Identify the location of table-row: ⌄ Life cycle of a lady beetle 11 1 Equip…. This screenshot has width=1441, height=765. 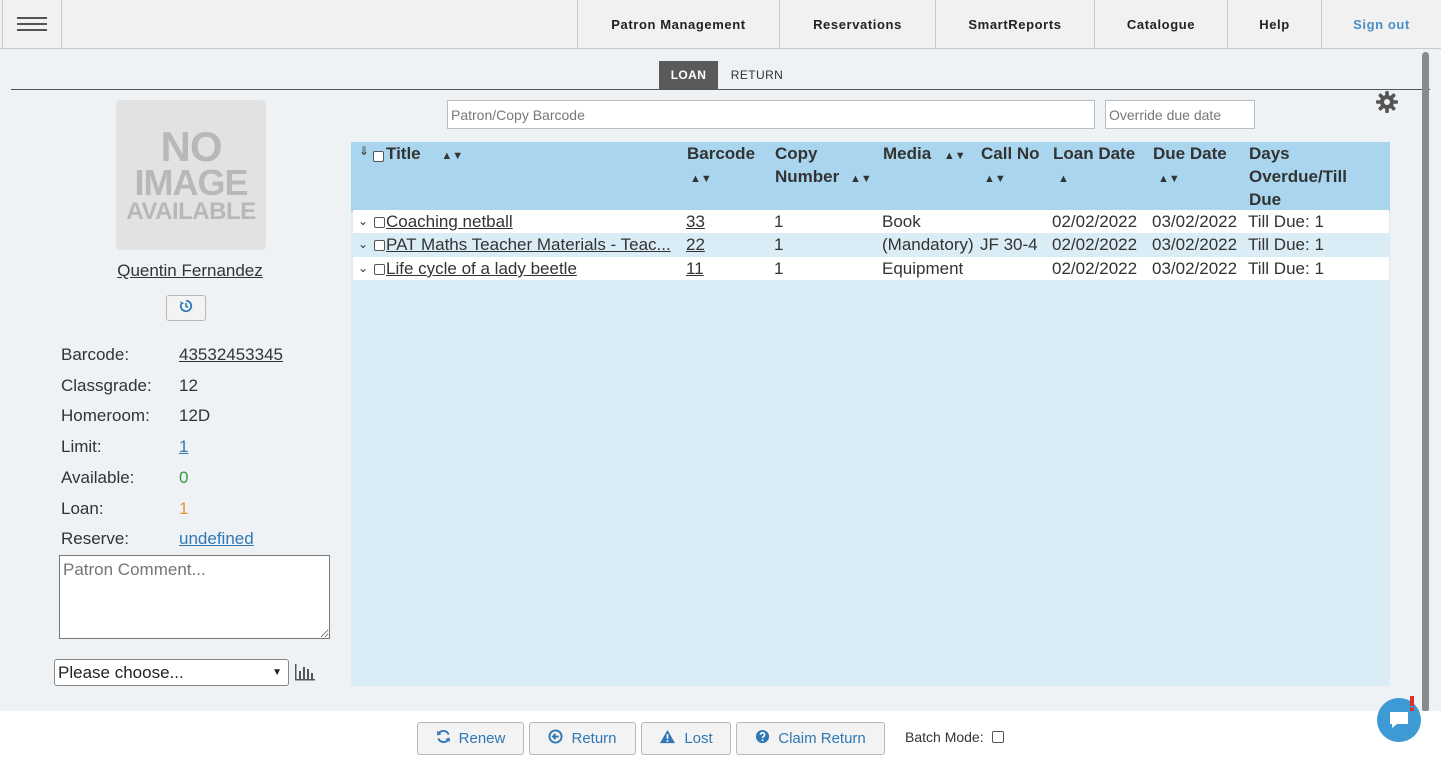
(871, 268).